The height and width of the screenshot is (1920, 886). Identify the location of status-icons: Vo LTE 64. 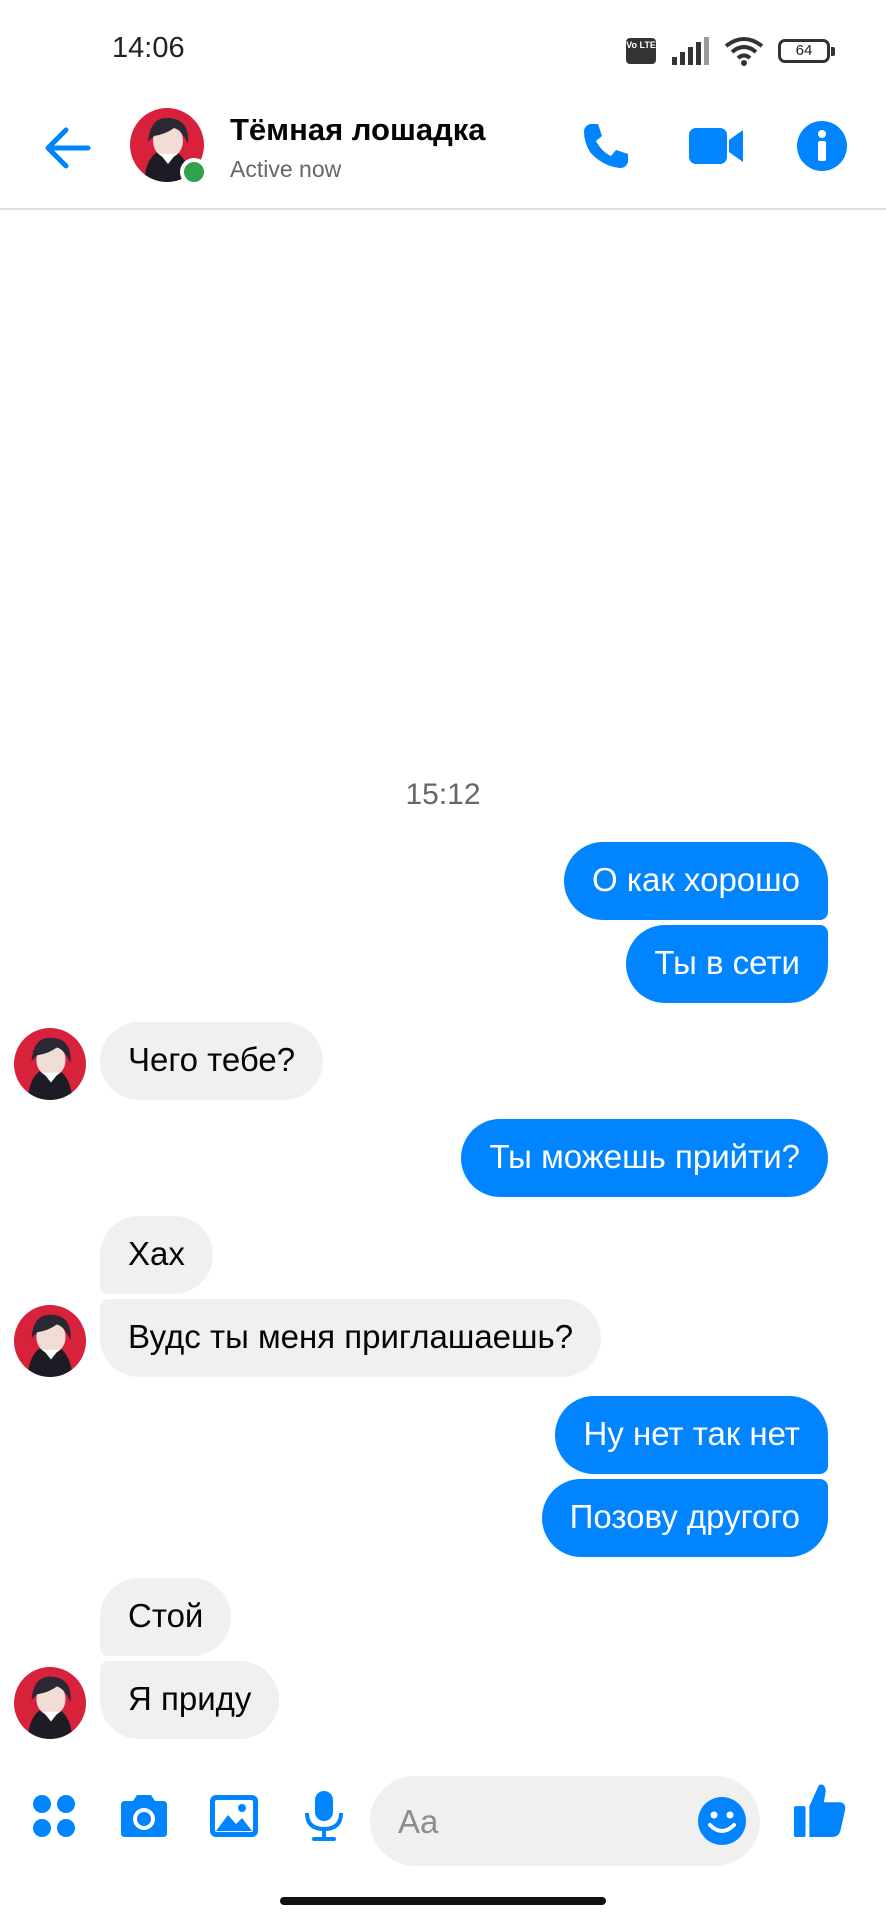
(730, 51).